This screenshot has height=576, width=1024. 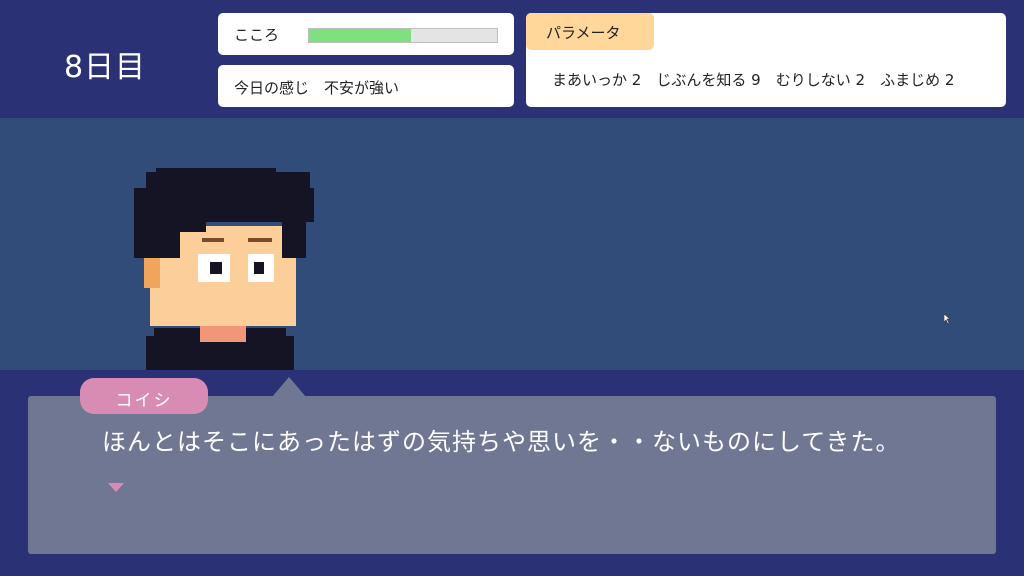 I want to click on character-portrait, so click(x=224, y=269).